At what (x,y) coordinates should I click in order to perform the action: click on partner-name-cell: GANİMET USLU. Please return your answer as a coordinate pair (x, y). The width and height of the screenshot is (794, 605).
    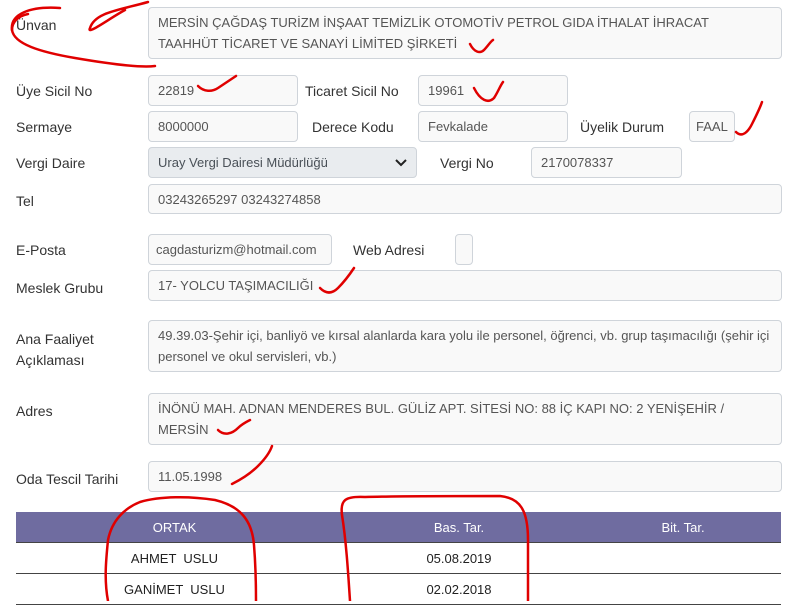
    Looking at the image, I should click on (174, 589).